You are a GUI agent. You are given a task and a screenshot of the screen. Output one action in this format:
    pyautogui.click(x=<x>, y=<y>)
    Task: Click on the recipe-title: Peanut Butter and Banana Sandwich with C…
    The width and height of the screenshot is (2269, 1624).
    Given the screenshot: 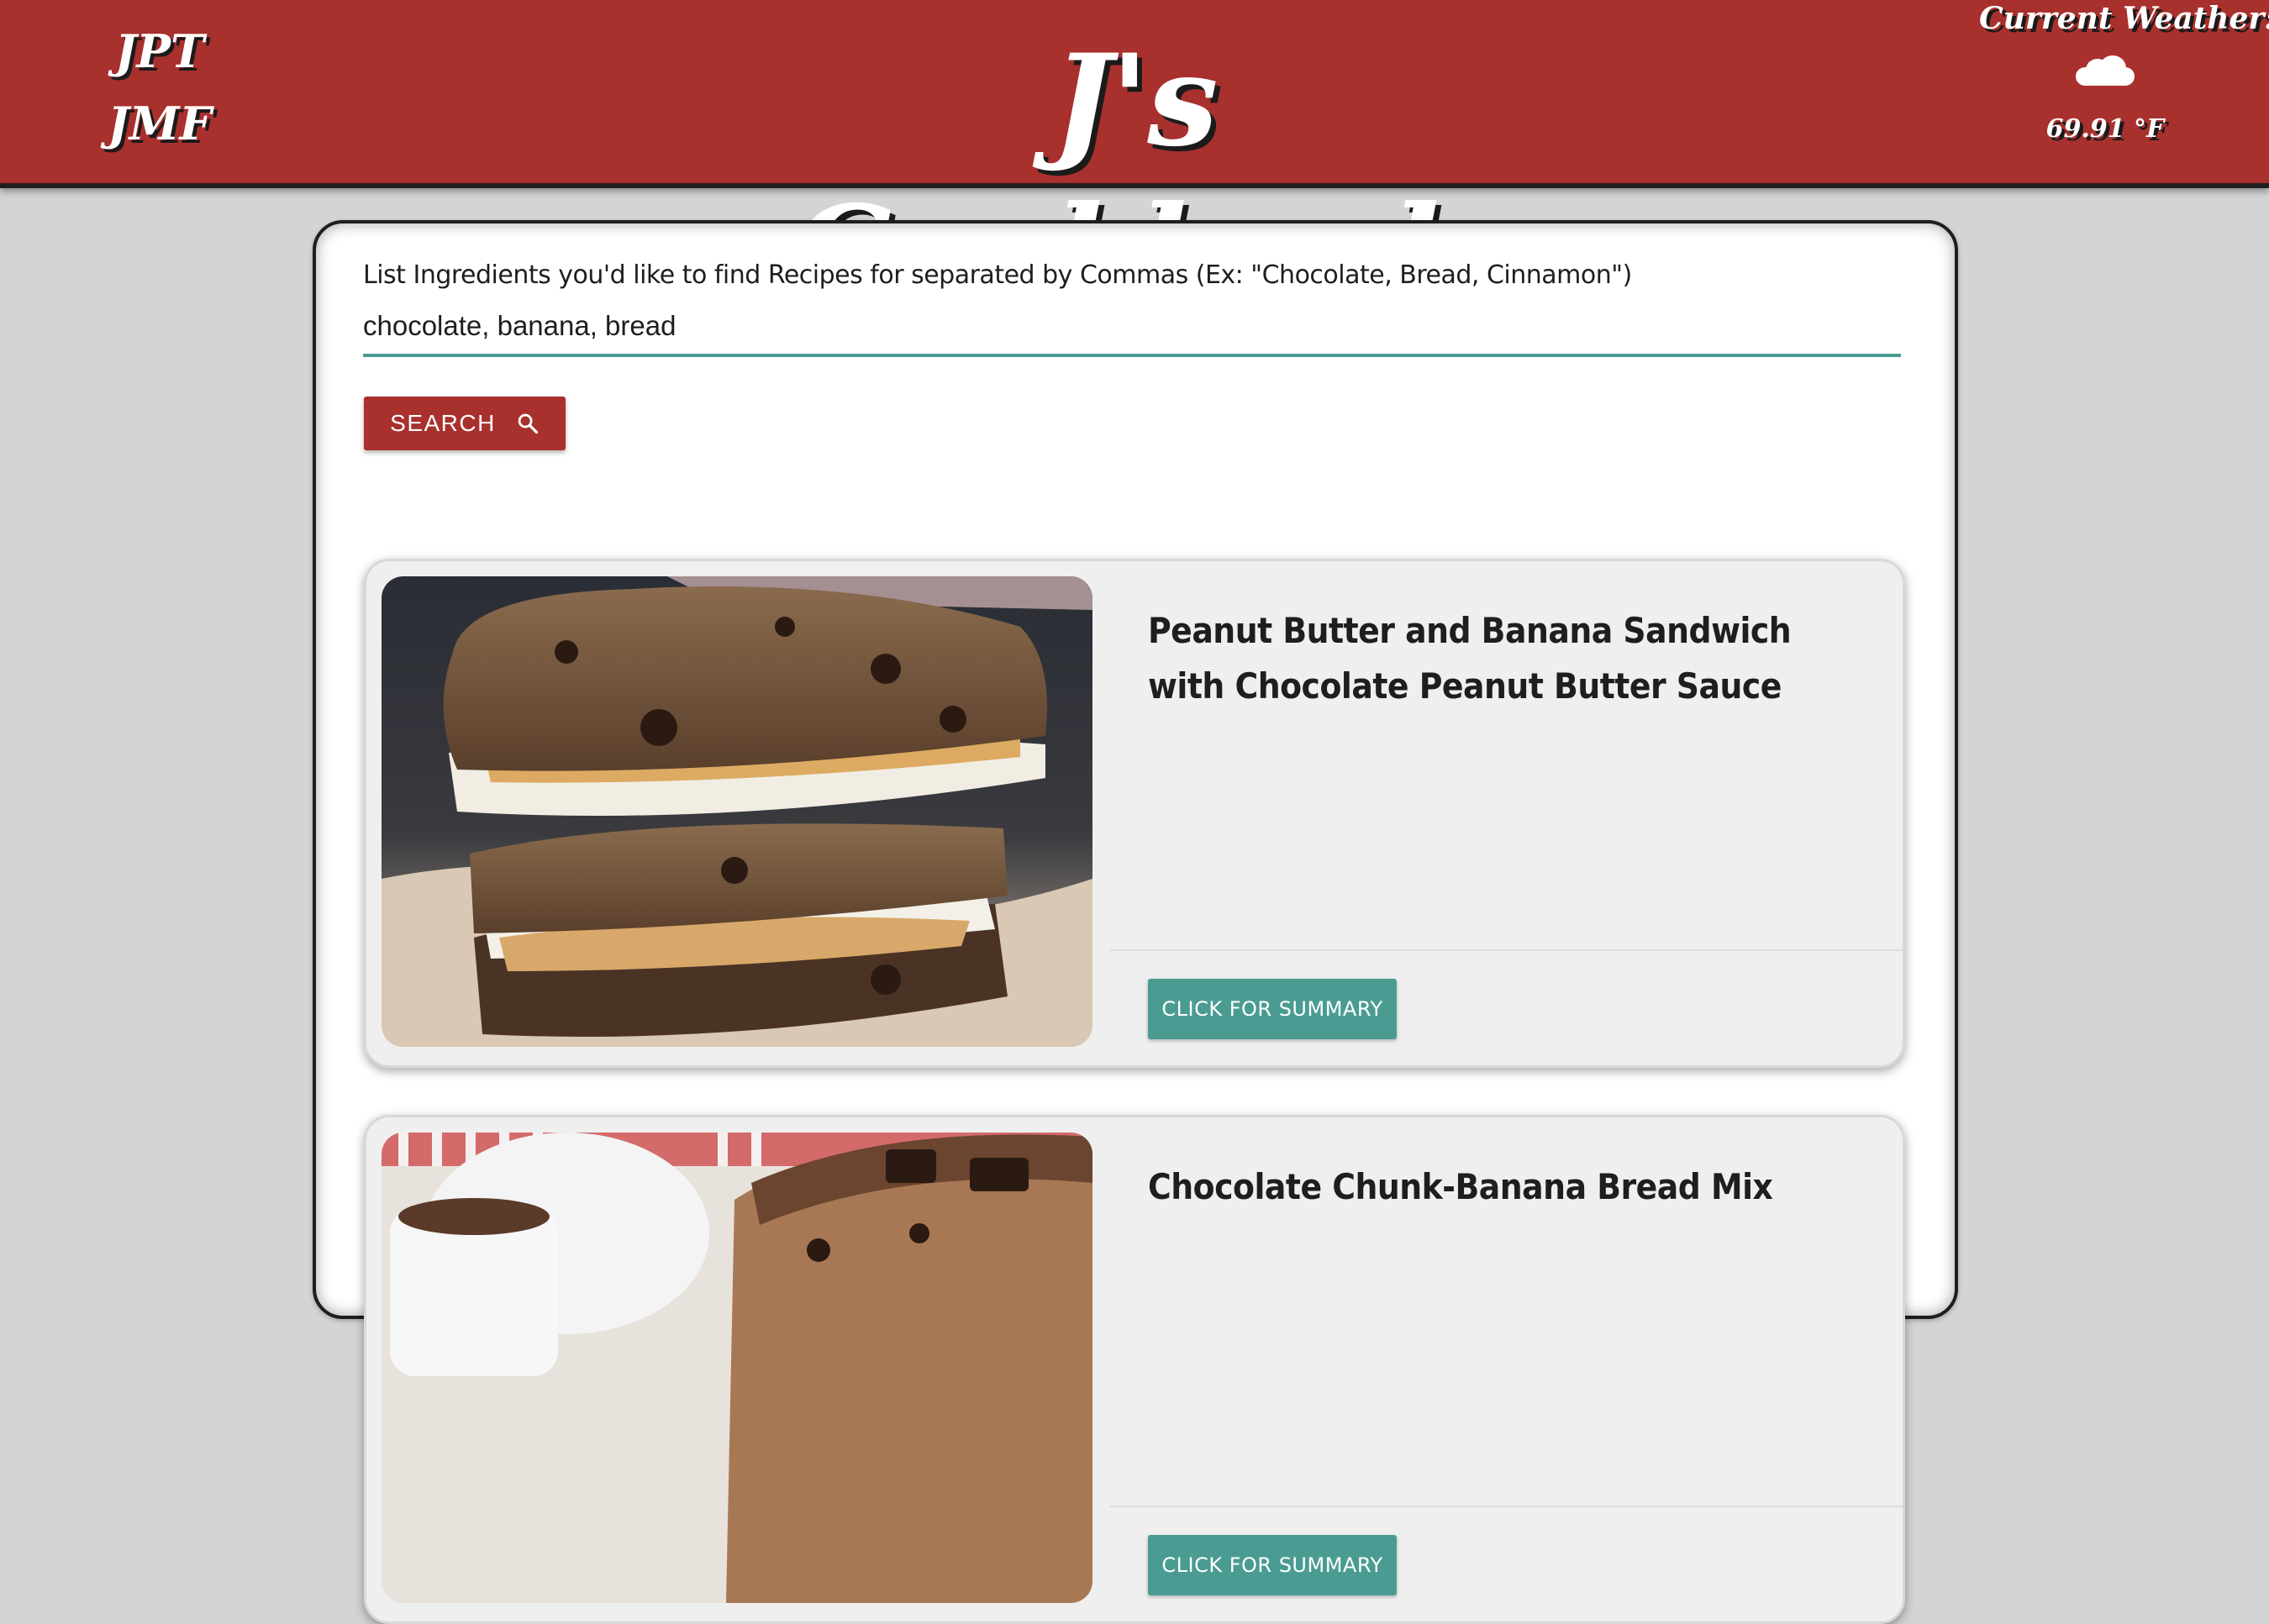 What is the action you would take?
    pyautogui.click(x=1470, y=658)
    